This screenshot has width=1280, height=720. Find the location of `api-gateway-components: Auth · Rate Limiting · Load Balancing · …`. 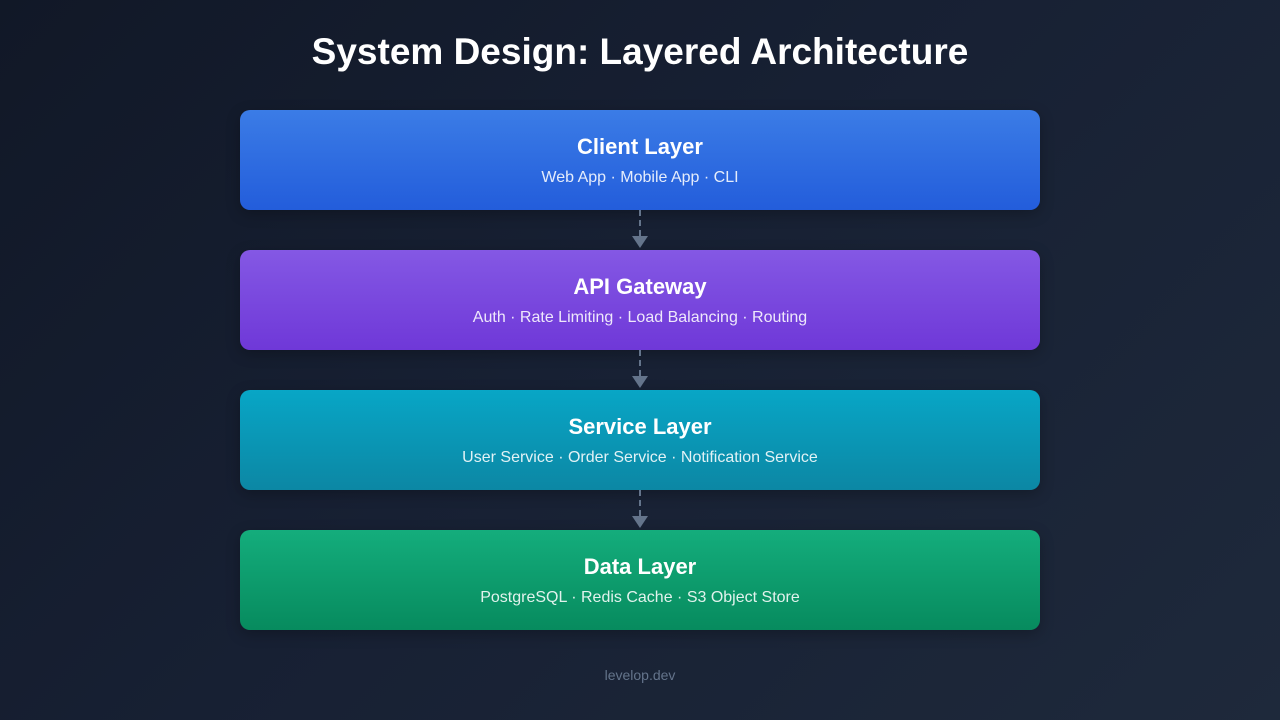

api-gateway-components: Auth · Rate Limiting · Load Balancing · … is located at coordinates (640, 317).